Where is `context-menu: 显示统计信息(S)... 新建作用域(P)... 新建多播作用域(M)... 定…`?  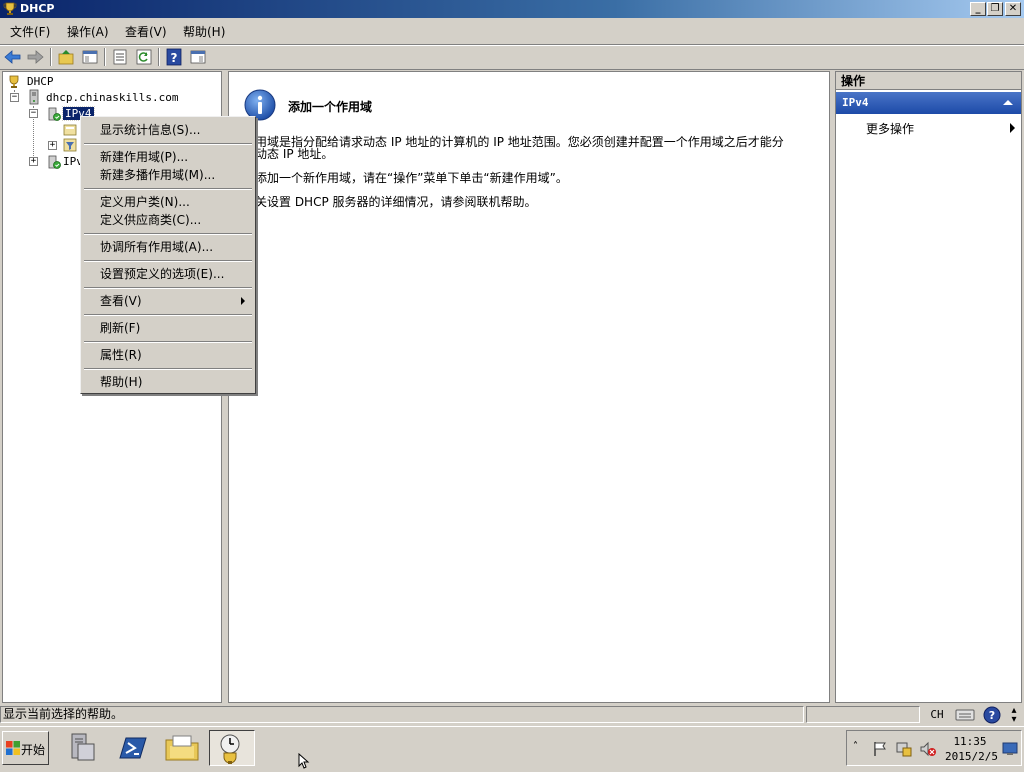 context-menu: 显示统计信息(S)... 新建作用域(P)... 新建多播作用域(M)... 定… is located at coordinates (168, 255).